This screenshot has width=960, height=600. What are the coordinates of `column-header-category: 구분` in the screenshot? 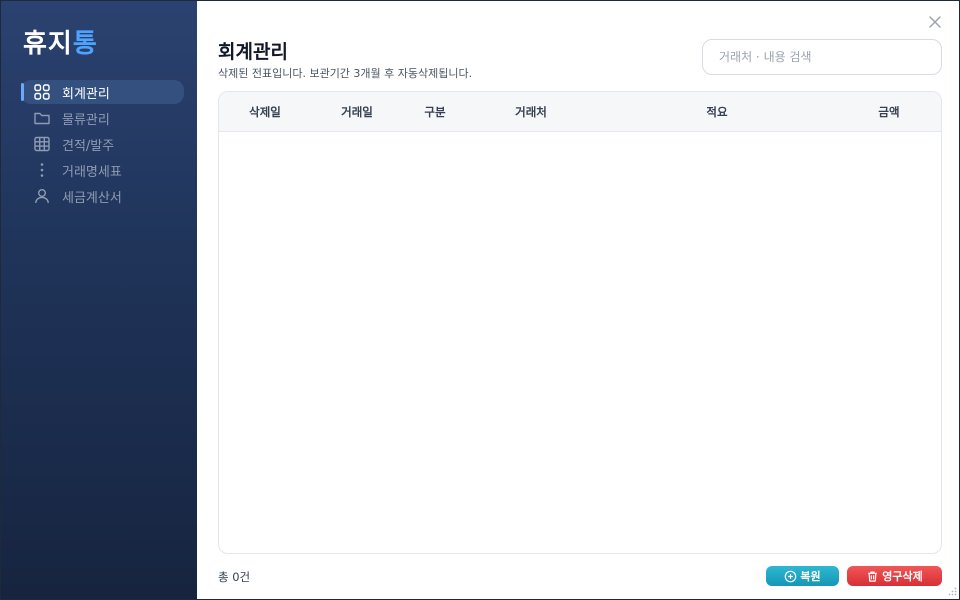 It's located at (435, 112).